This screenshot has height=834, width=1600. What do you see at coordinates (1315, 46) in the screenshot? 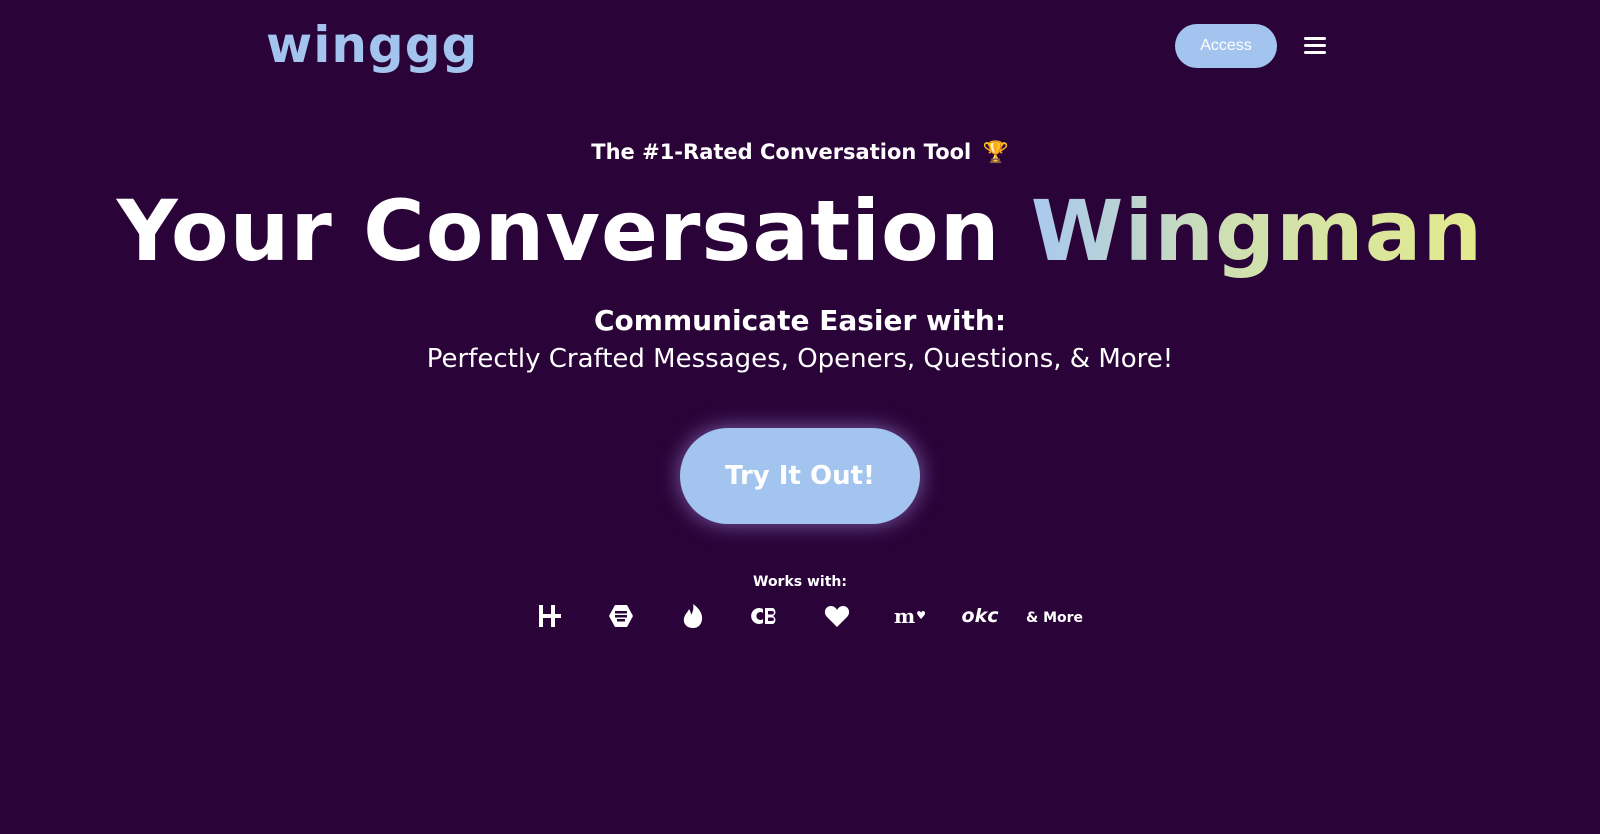
I see `hamburger-menu-icon` at bounding box center [1315, 46].